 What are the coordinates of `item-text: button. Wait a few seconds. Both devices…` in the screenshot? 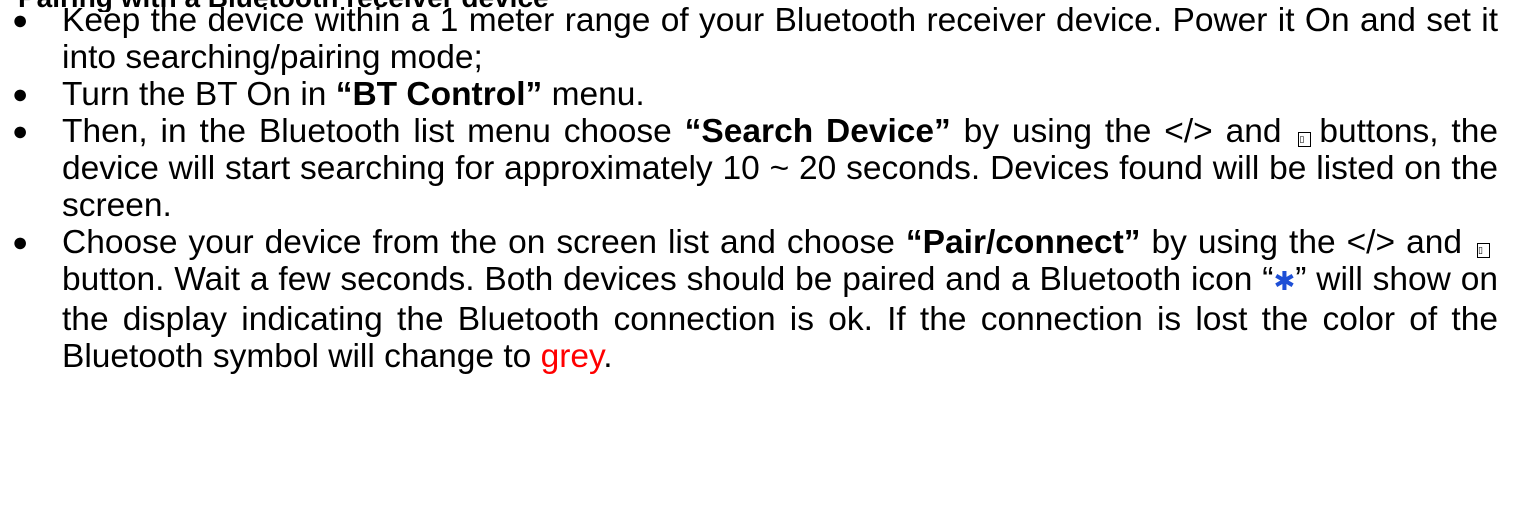 It's located at (668, 279).